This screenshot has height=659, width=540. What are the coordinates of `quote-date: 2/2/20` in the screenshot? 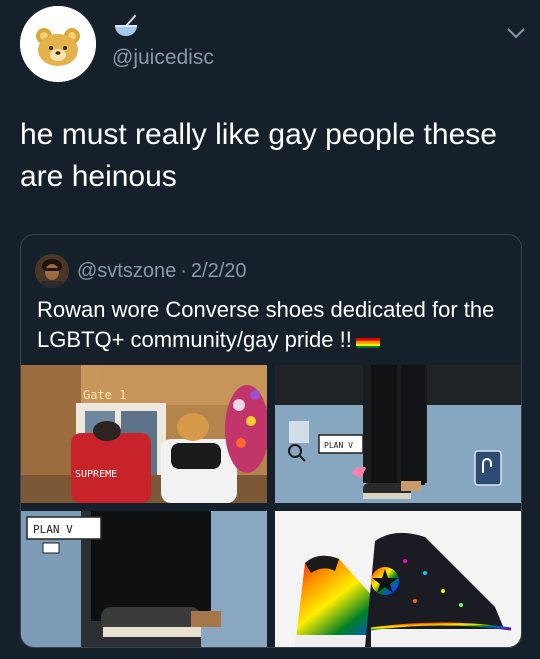 It's located at (219, 271).